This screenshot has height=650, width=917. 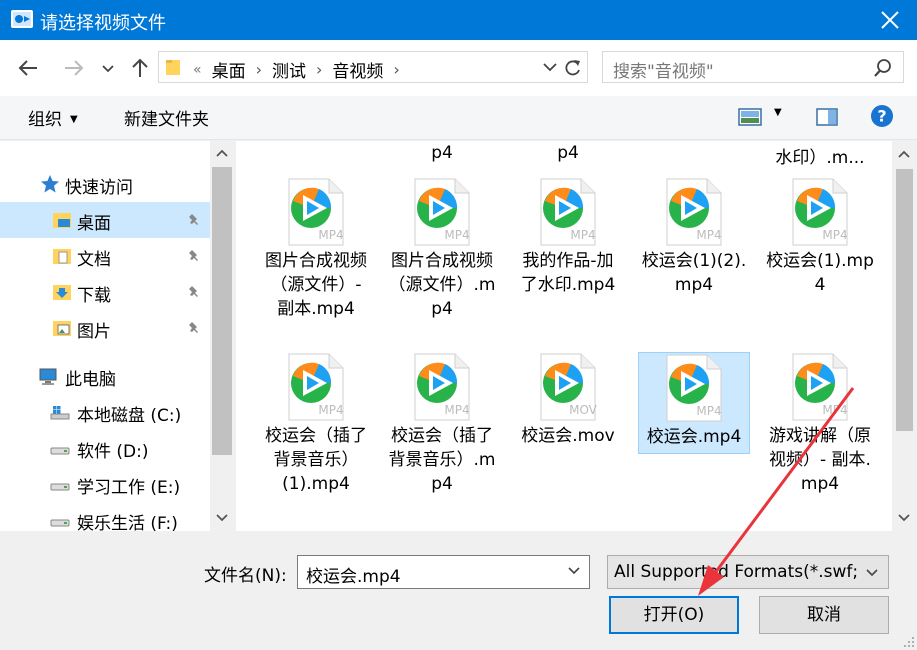 I want to click on downloads-folder-icon, so click(x=62, y=292).